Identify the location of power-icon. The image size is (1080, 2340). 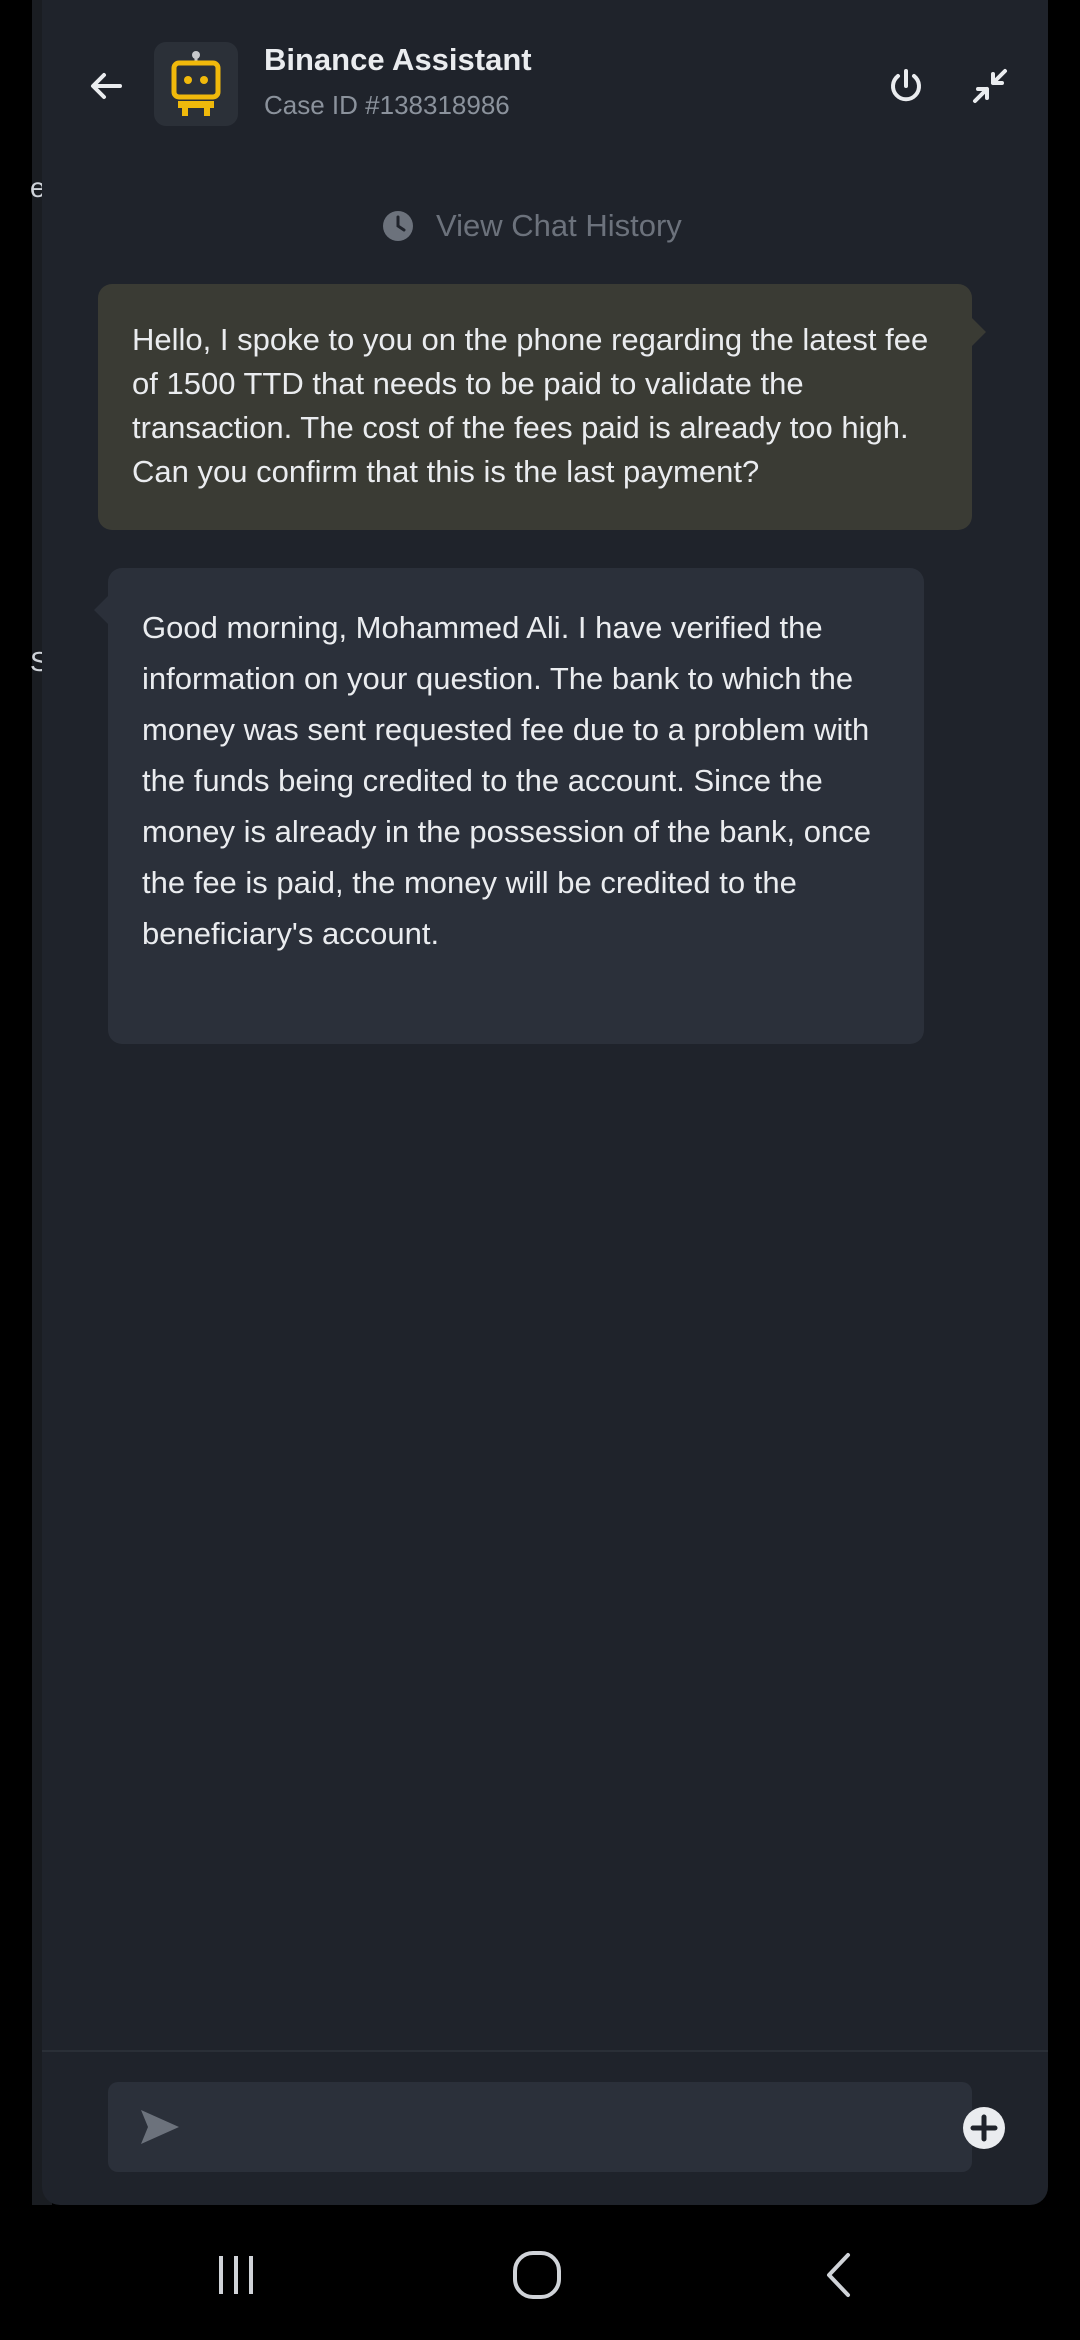
(906, 85).